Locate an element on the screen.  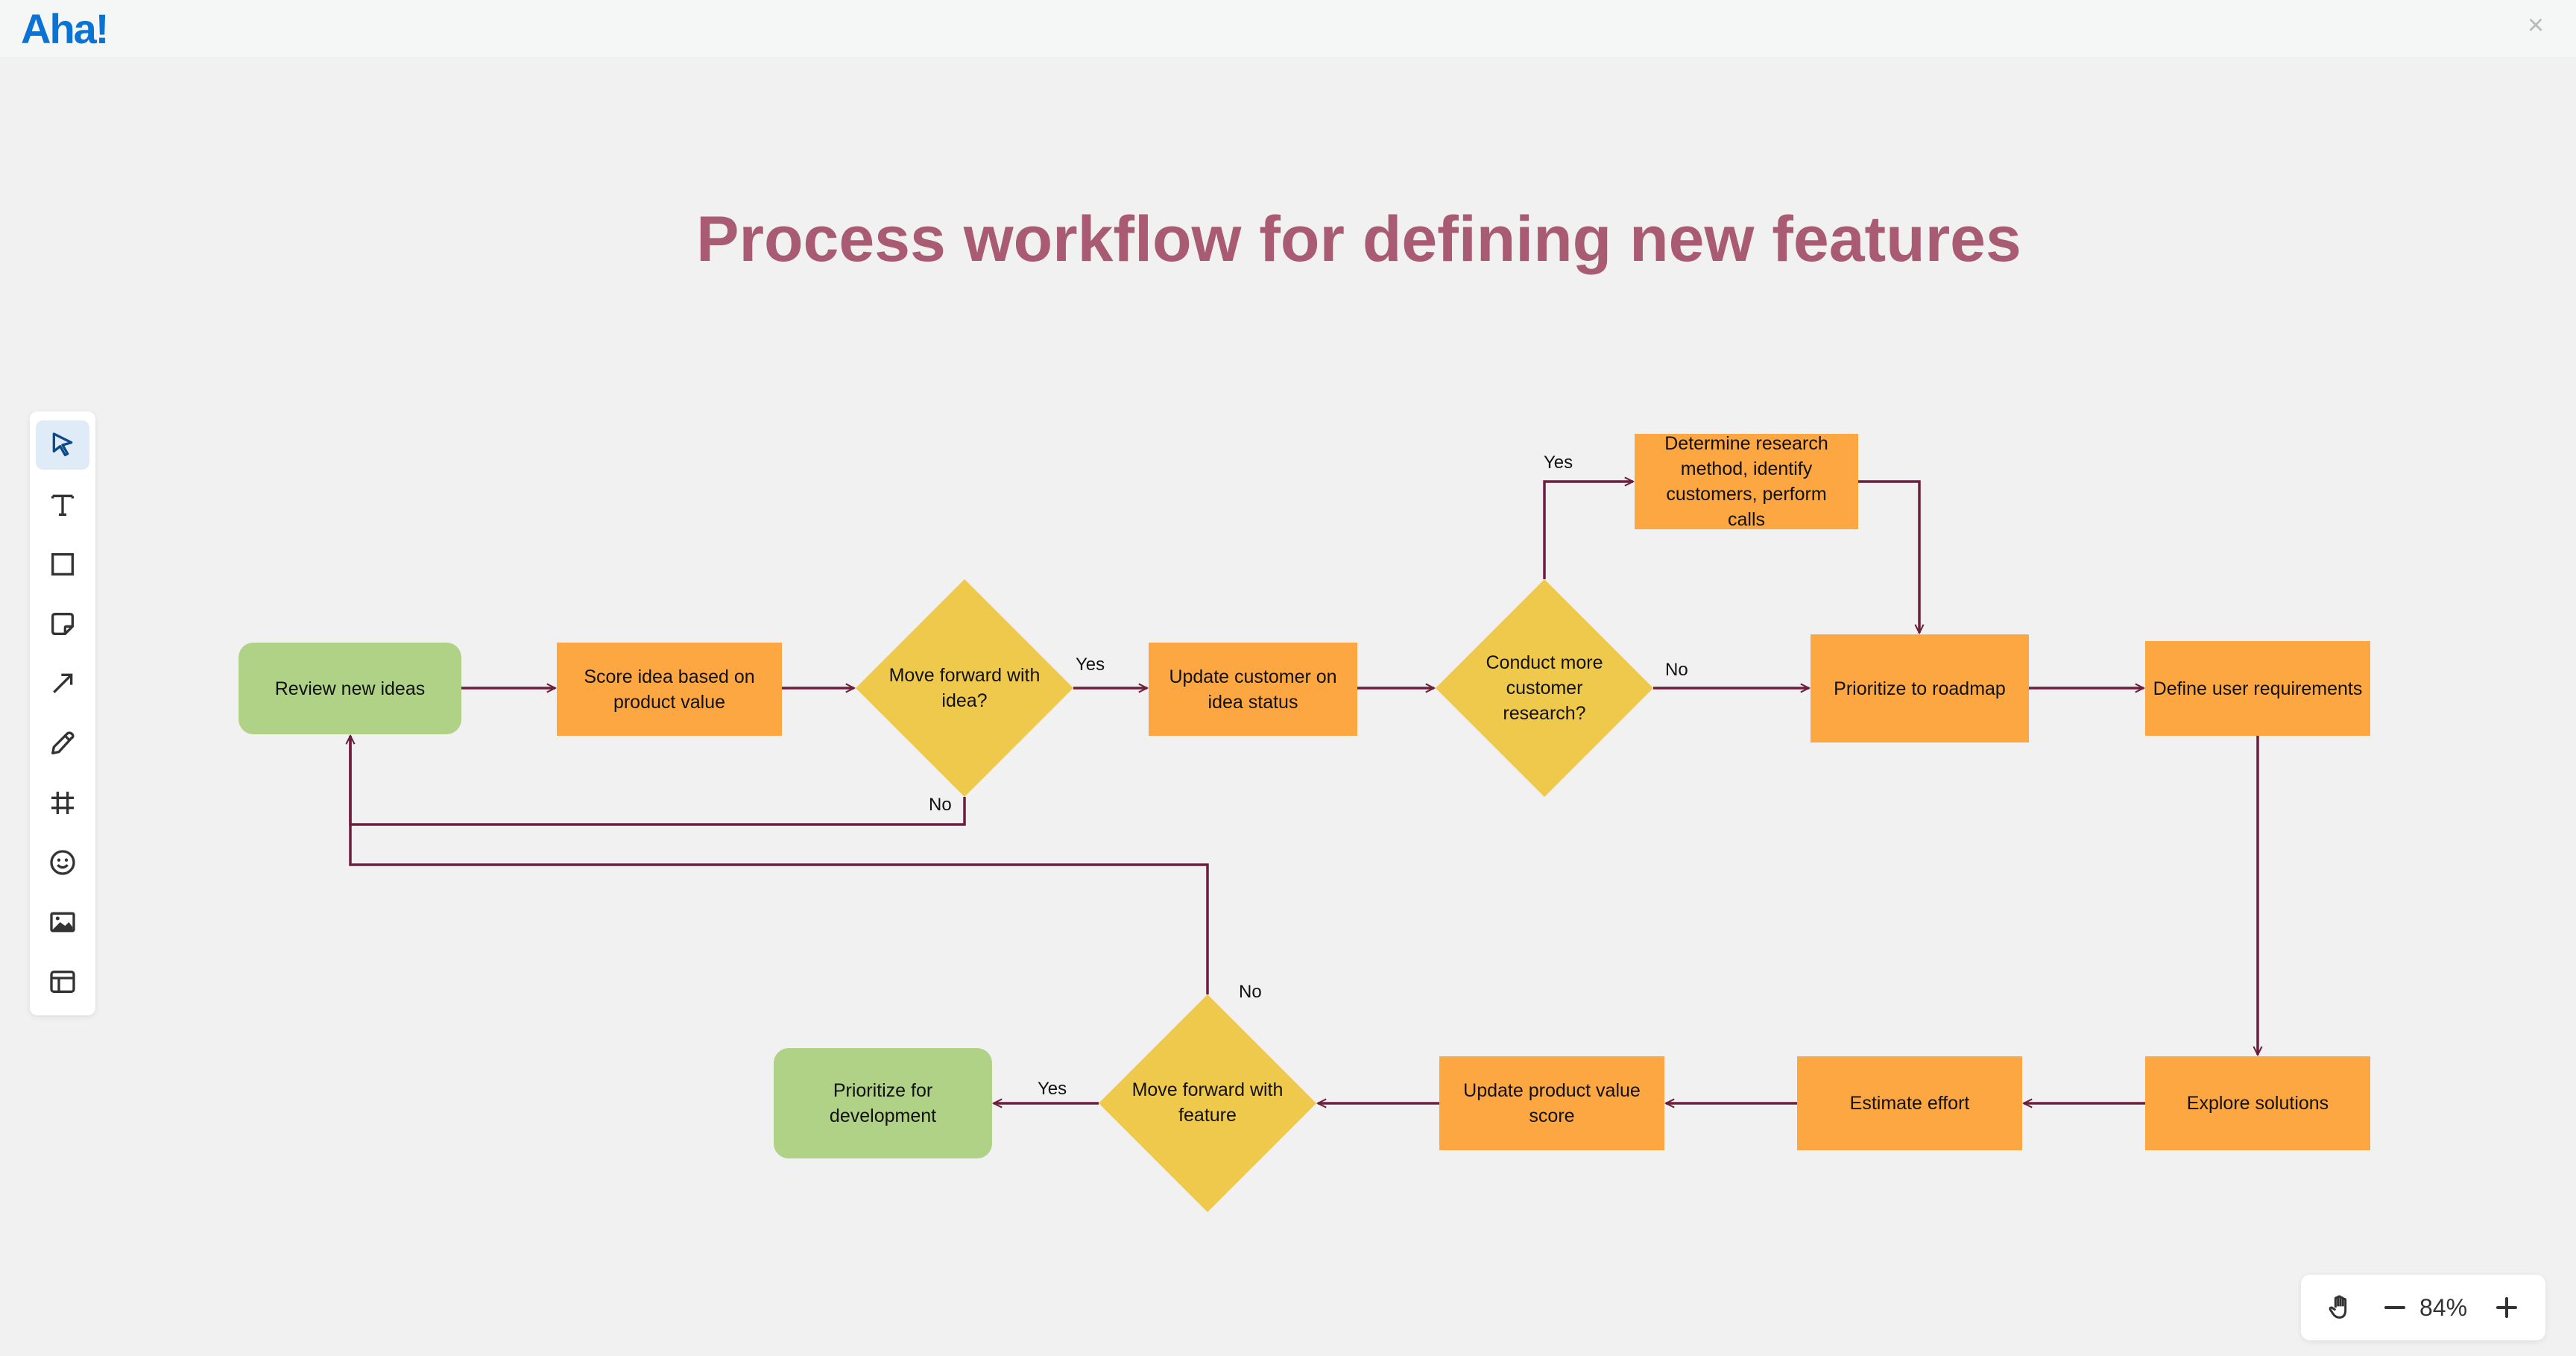
tool-sticky-note is located at coordinates (62, 624).